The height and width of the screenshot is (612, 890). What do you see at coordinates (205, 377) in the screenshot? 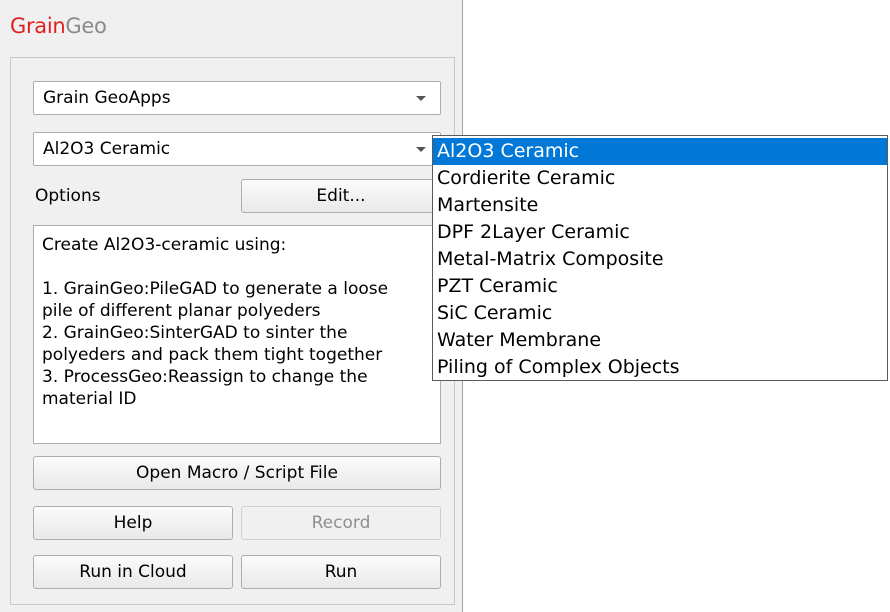
I see `description-line: 3. ProcessGeo:Reassign to change the` at bounding box center [205, 377].